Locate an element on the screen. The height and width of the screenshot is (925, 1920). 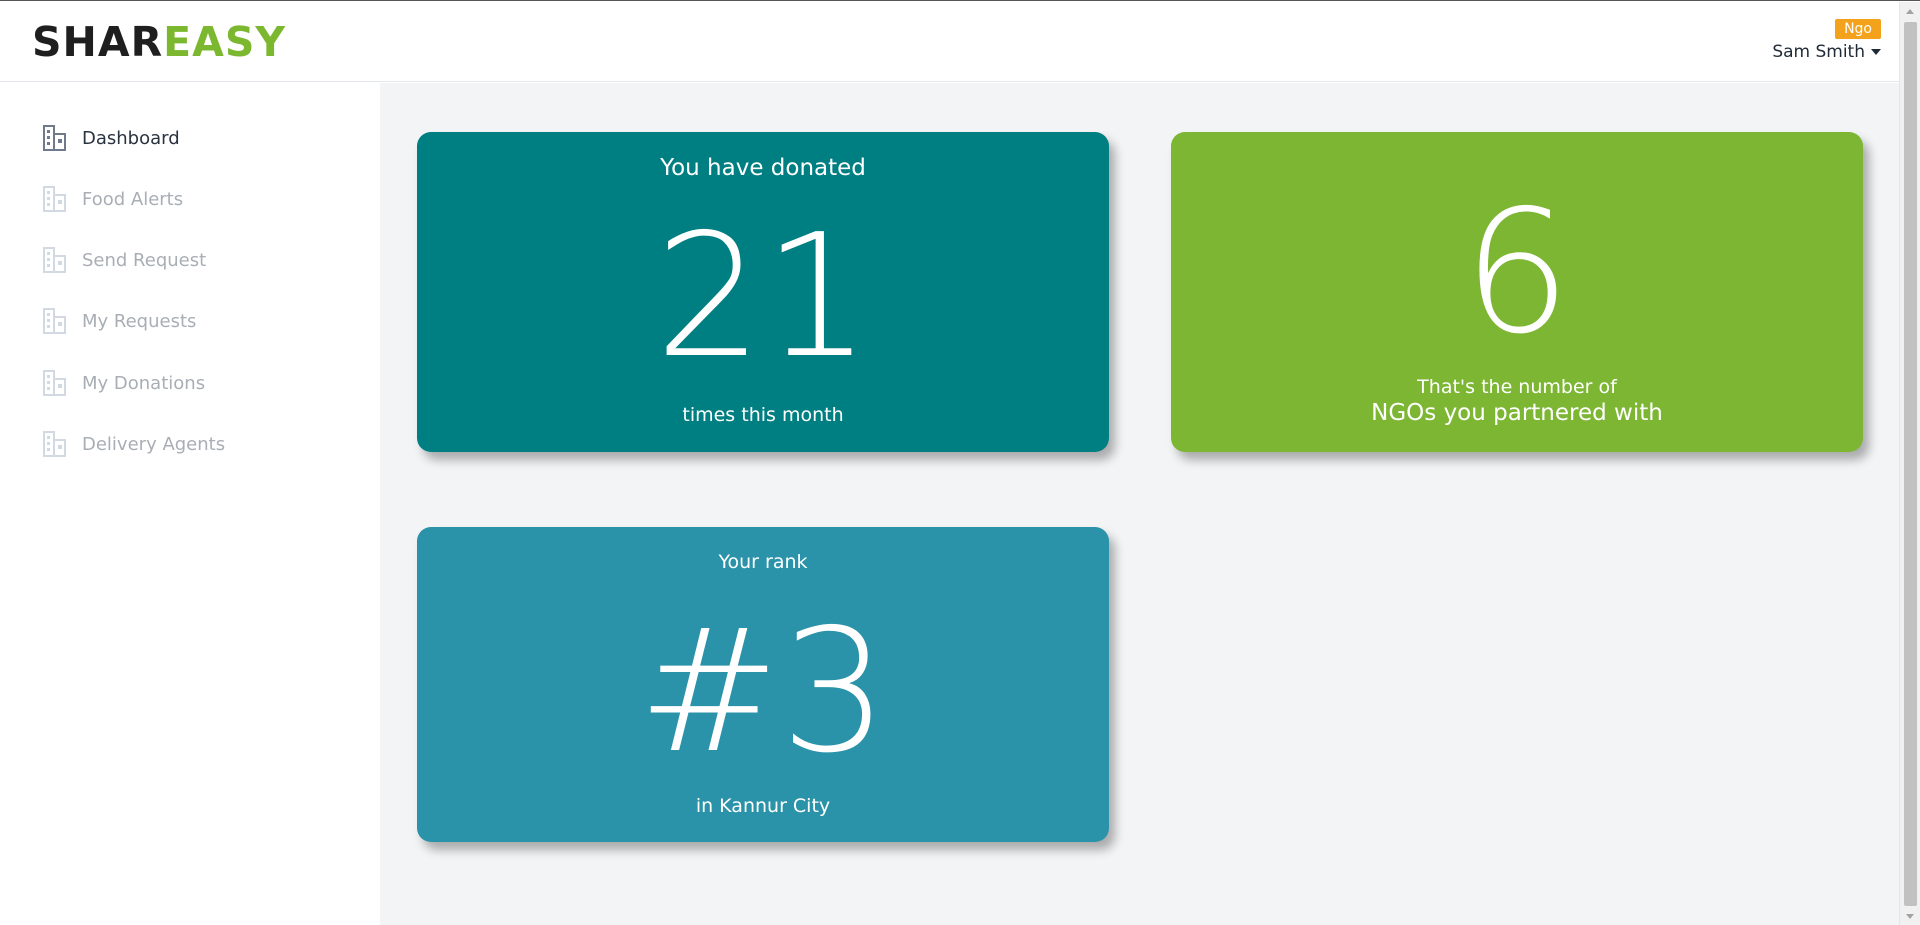
sidebar-item-label: Delivery Agents is located at coordinates (154, 444).